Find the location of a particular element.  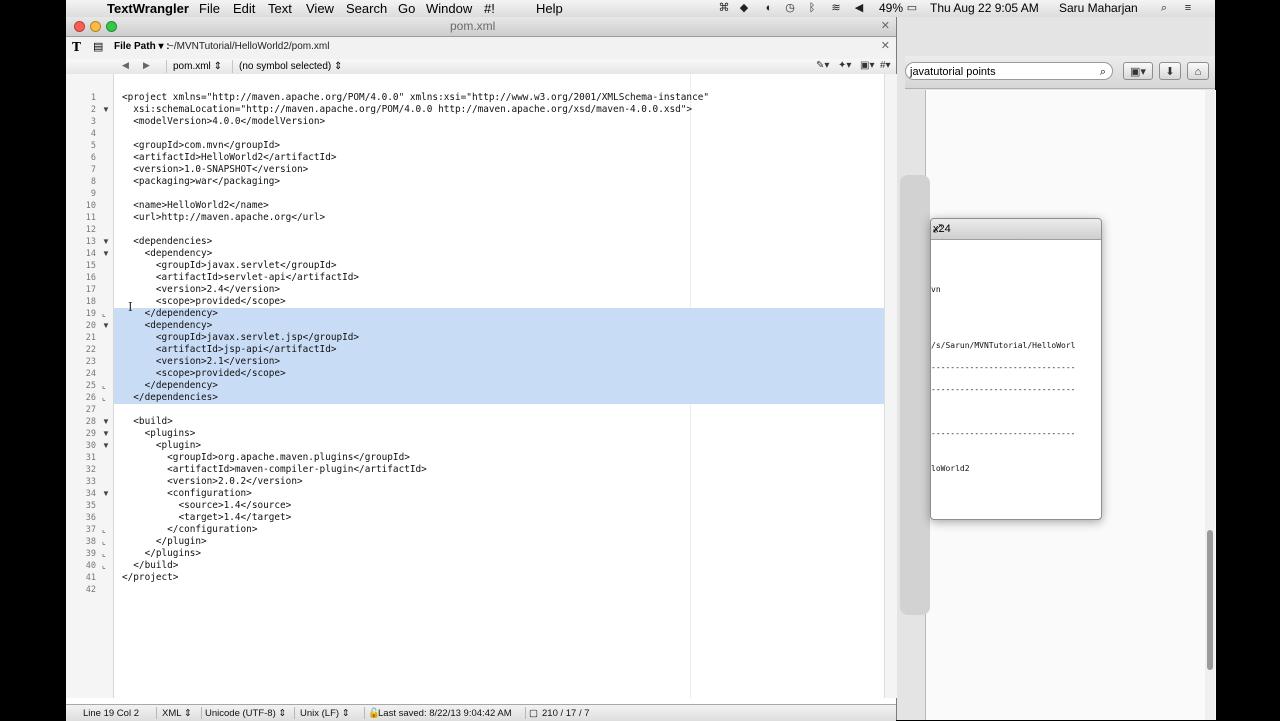

code-line: <version>1.0-SNAPSHOT</version> is located at coordinates (215, 170).